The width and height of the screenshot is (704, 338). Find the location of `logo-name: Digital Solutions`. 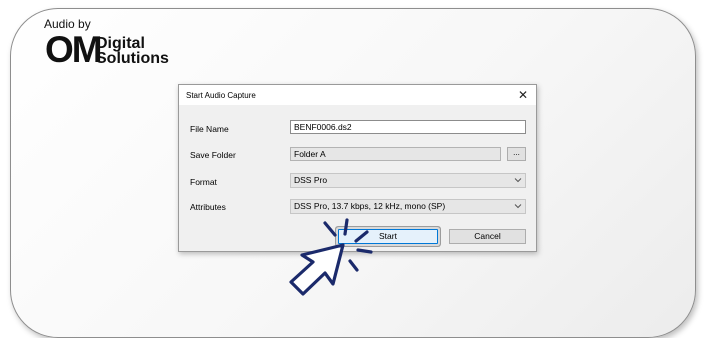

logo-name: Digital Solutions is located at coordinates (132, 51).